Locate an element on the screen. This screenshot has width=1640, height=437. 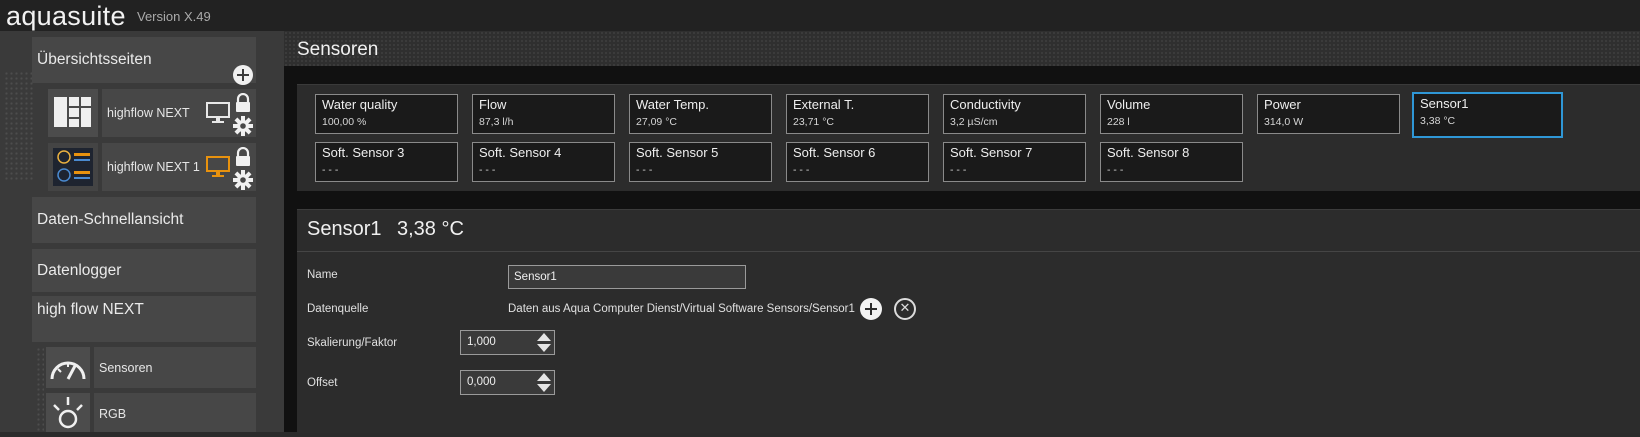
sidebar-item-datalogger: Datenlogger is located at coordinates (144, 270).